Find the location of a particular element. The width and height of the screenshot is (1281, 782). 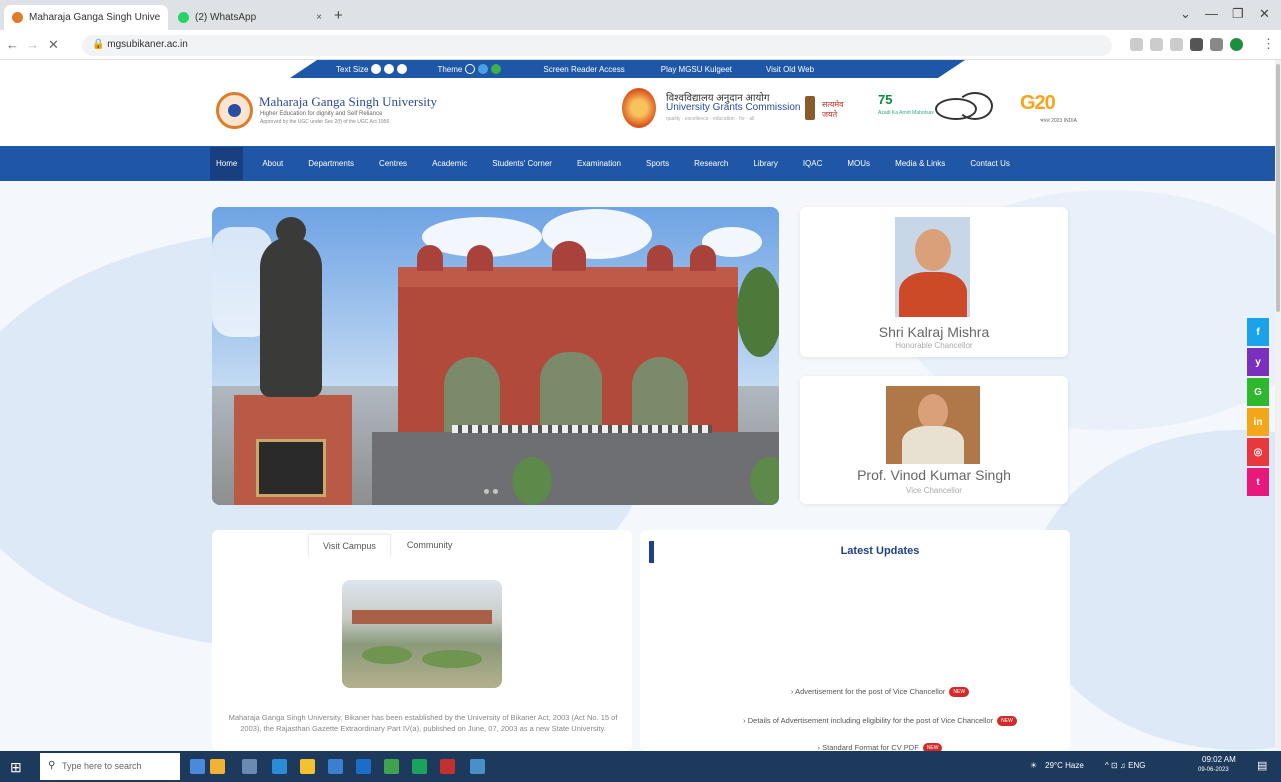

tab-community: Community is located at coordinates (430, 545).